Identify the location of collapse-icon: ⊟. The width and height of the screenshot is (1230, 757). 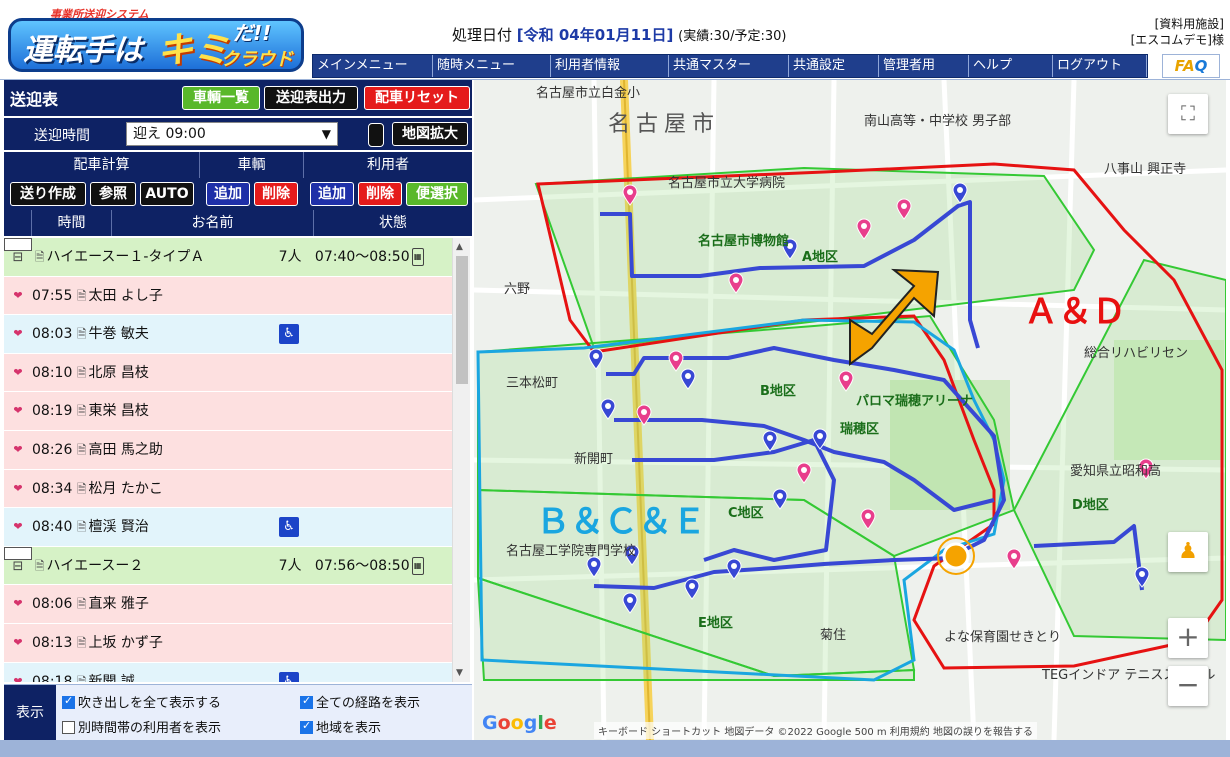
(18, 251).